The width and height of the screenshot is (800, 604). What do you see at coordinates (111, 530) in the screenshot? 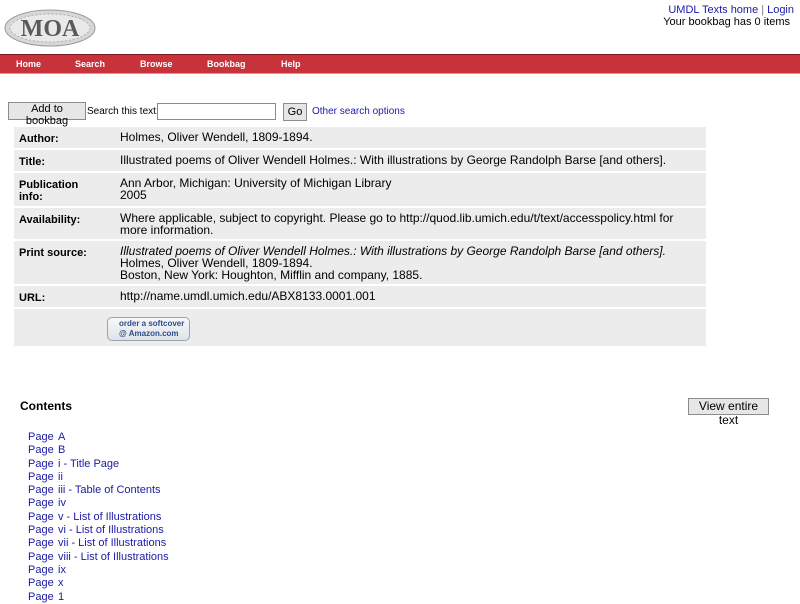
I see `page-label: vi - List of Illustrations` at bounding box center [111, 530].